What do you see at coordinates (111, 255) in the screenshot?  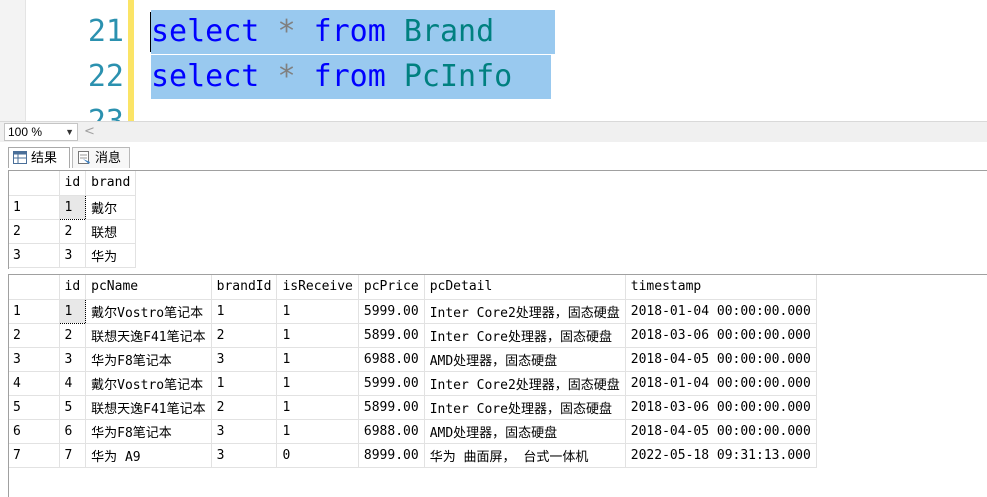 I see `cell-brand: 华为` at bounding box center [111, 255].